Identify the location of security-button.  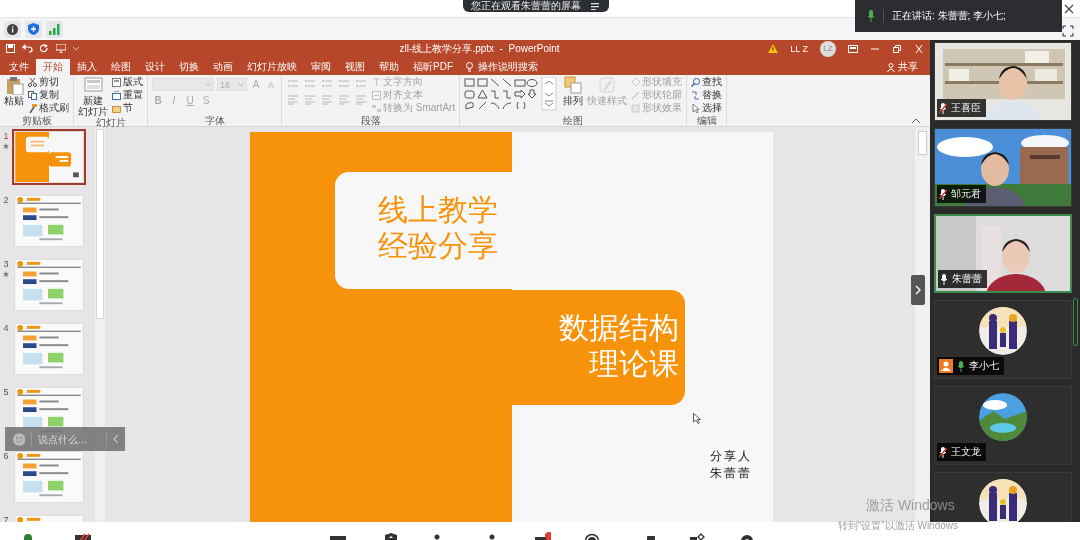
(33, 29).